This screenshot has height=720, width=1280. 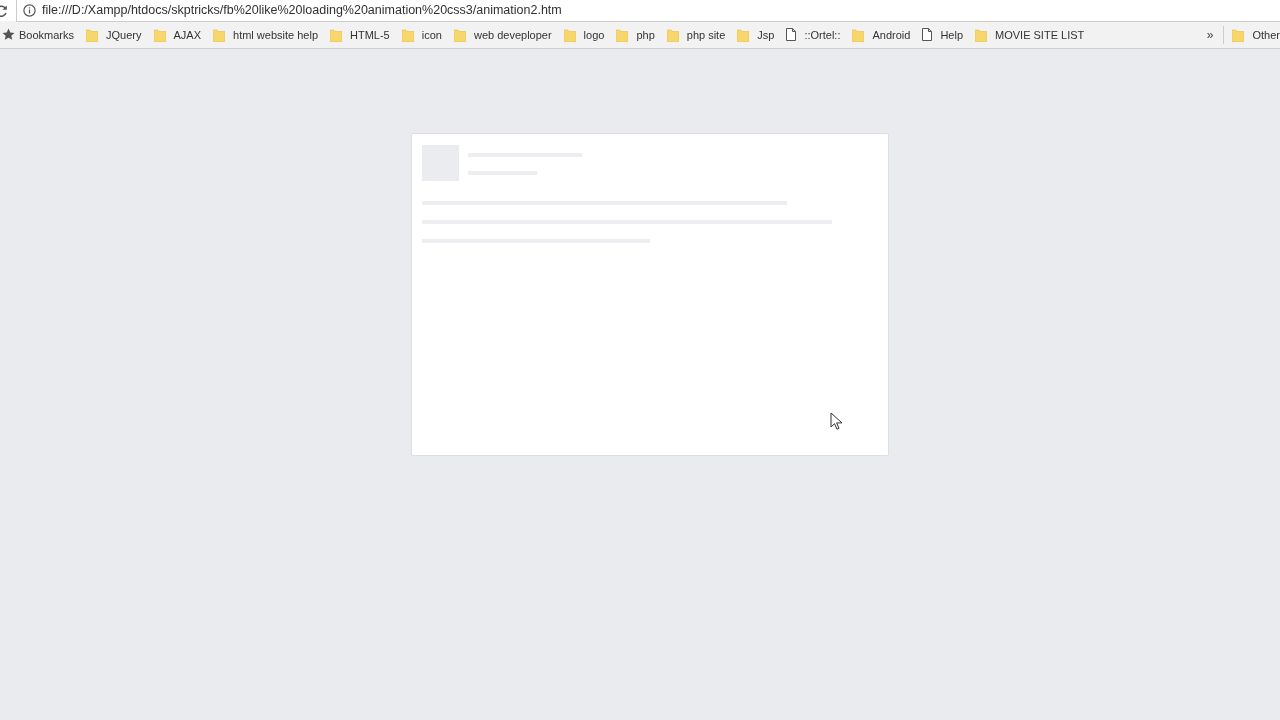 I want to click on bookmark-item: php site, so click(x=696, y=34).